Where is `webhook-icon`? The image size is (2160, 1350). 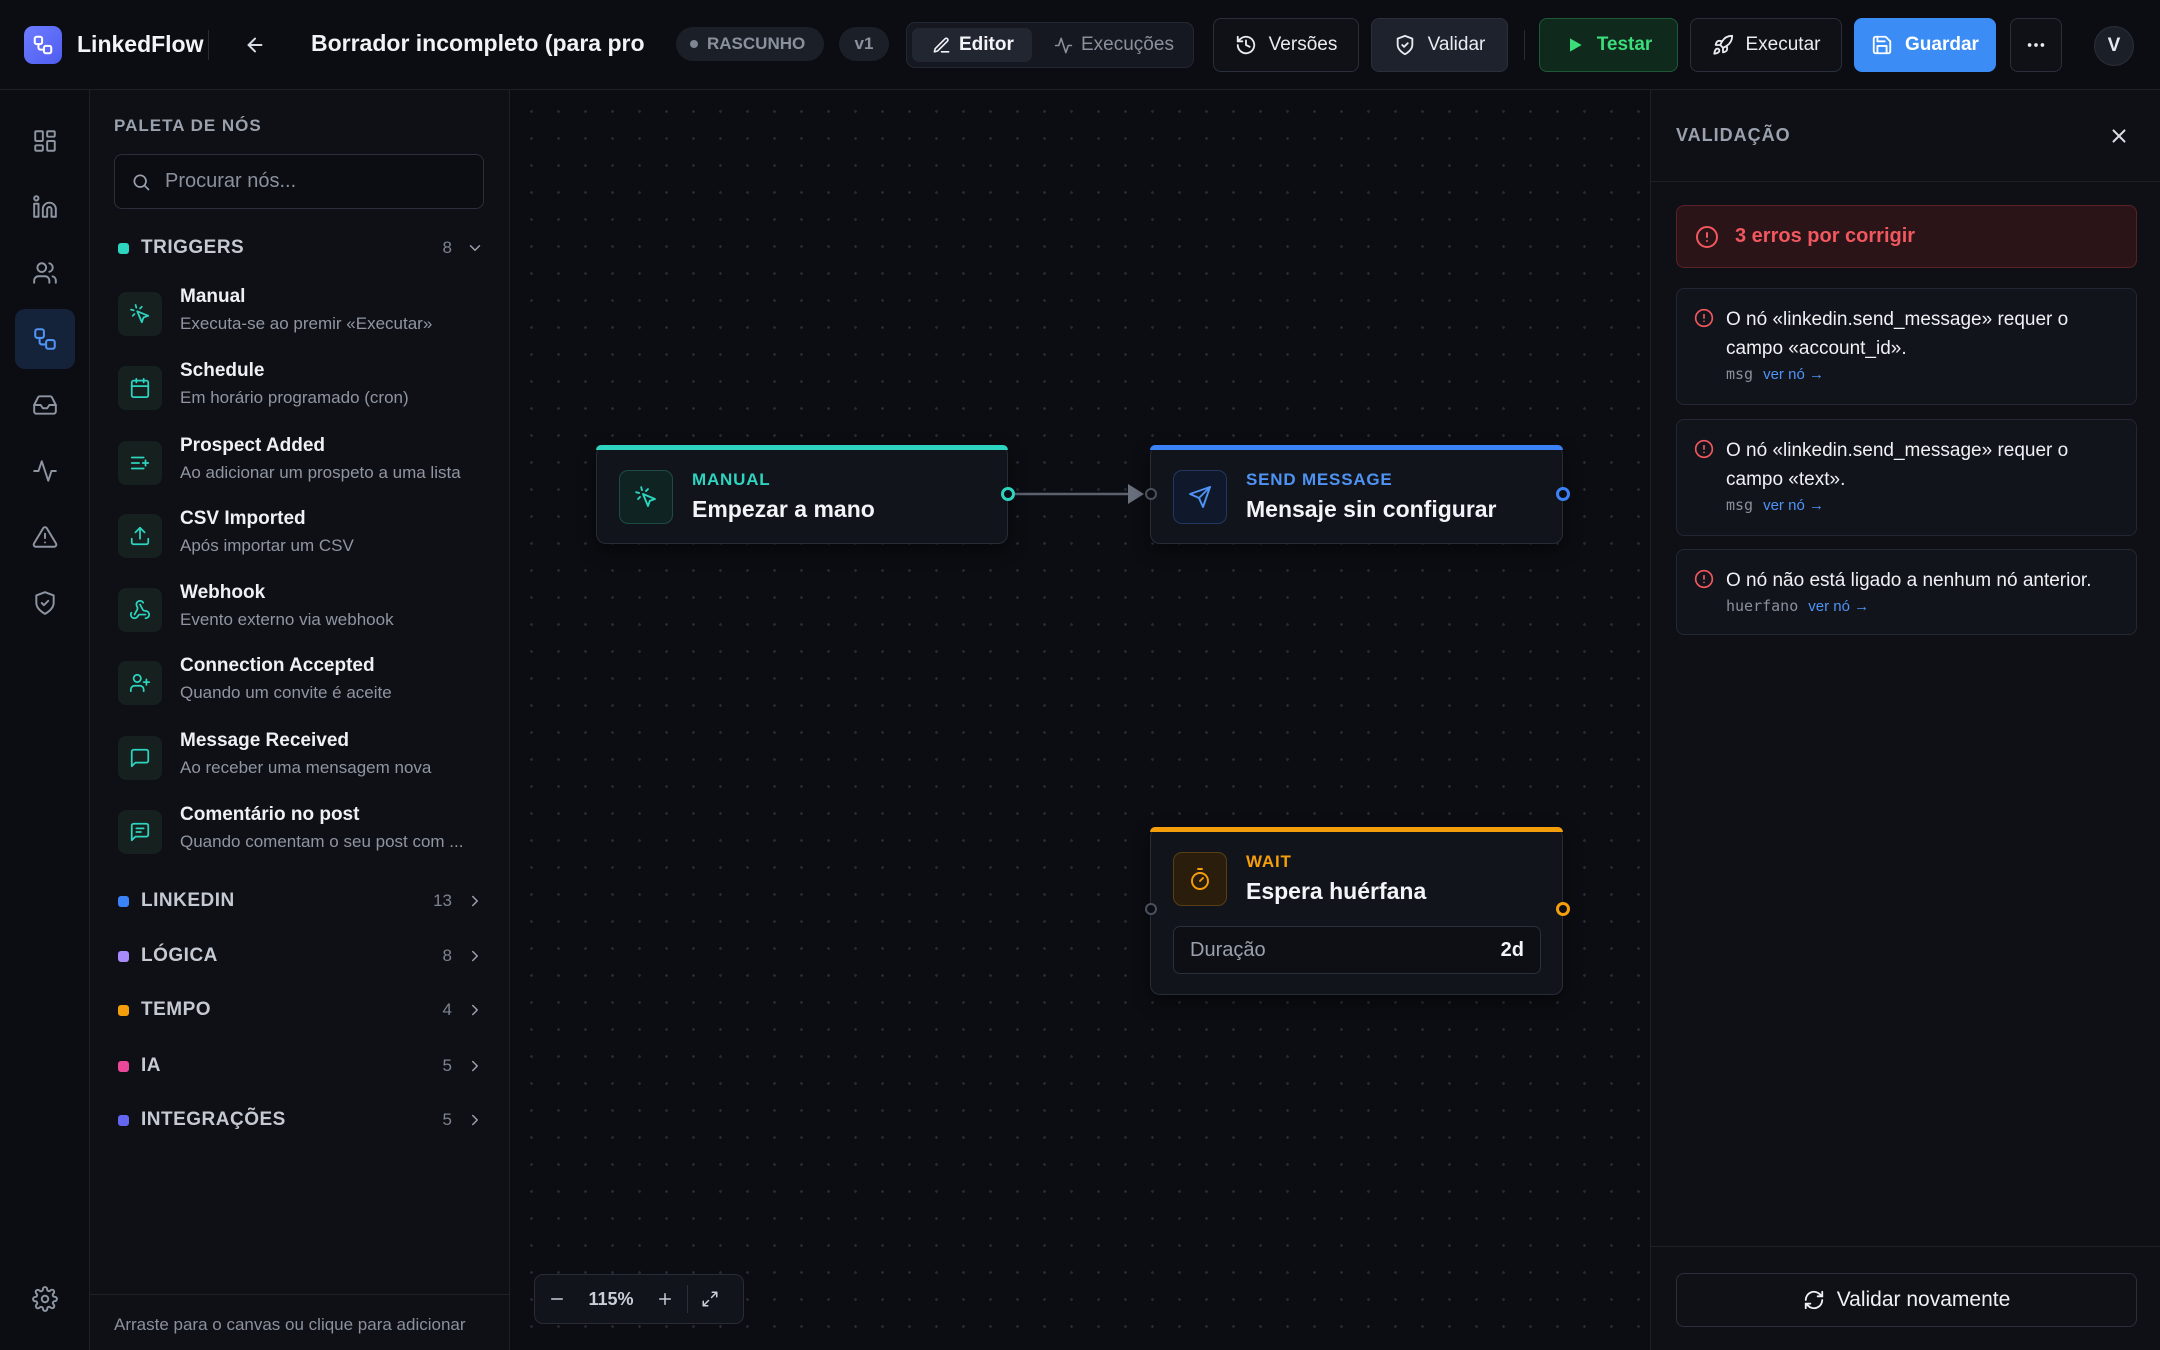 webhook-icon is located at coordinates (140, 609).